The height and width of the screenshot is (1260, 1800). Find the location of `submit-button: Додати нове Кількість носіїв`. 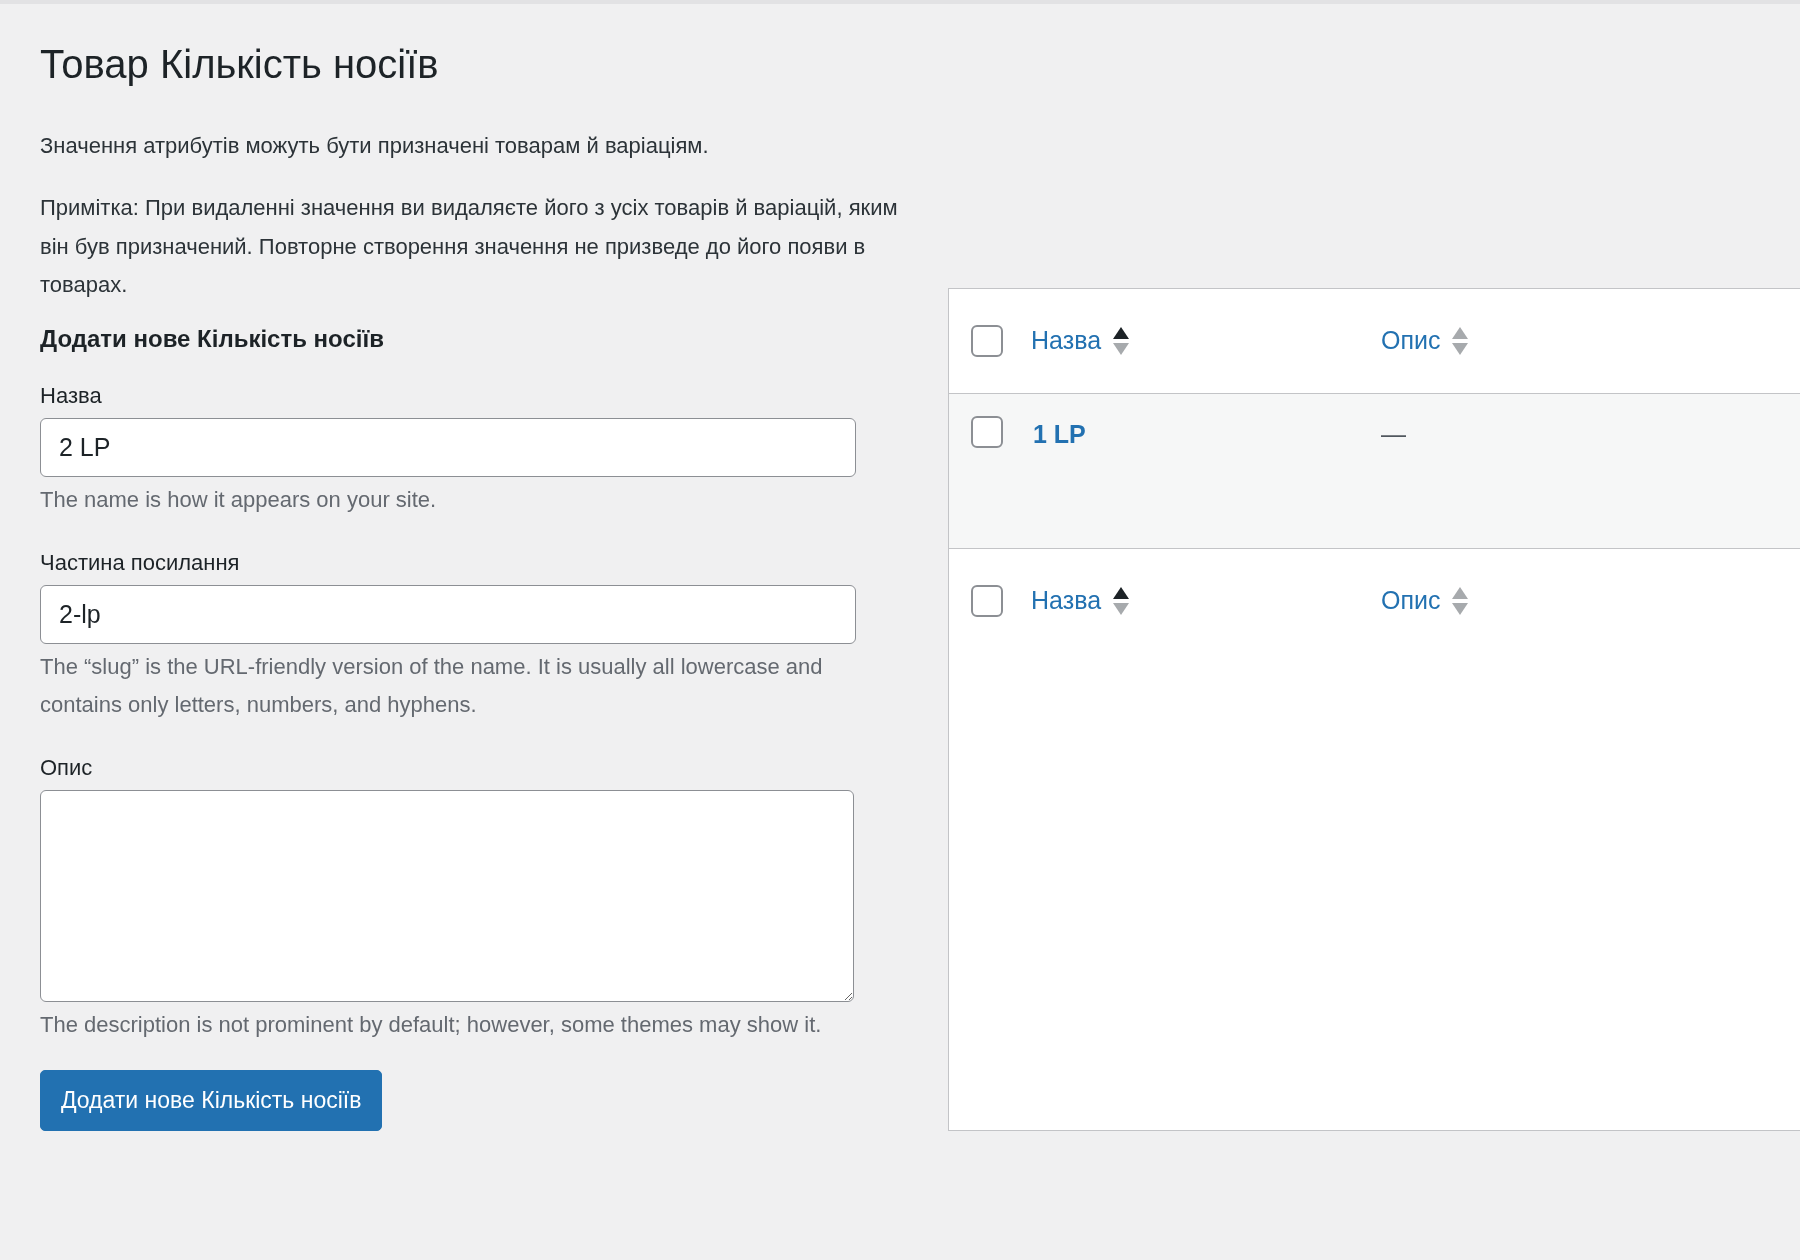

submit-button: Додати нове Кількість носіїв is located at coordinates (211, 1100).